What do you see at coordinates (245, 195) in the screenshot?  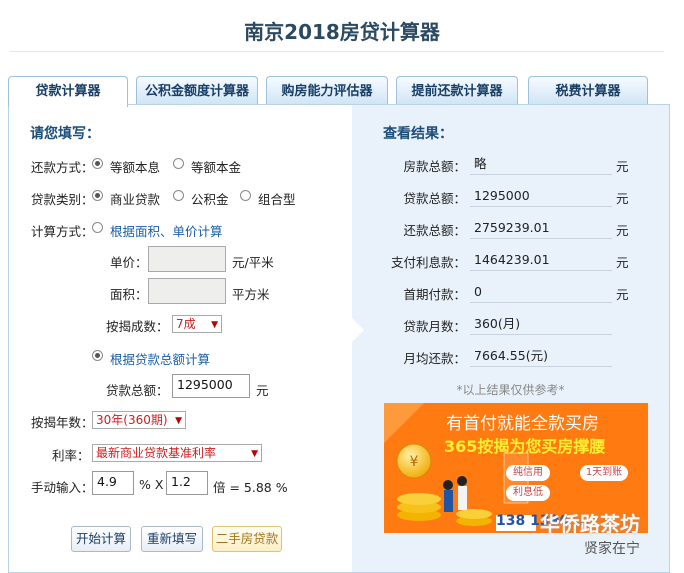 I see `loan-type-combined-radio` at bounding box center [245, 195].